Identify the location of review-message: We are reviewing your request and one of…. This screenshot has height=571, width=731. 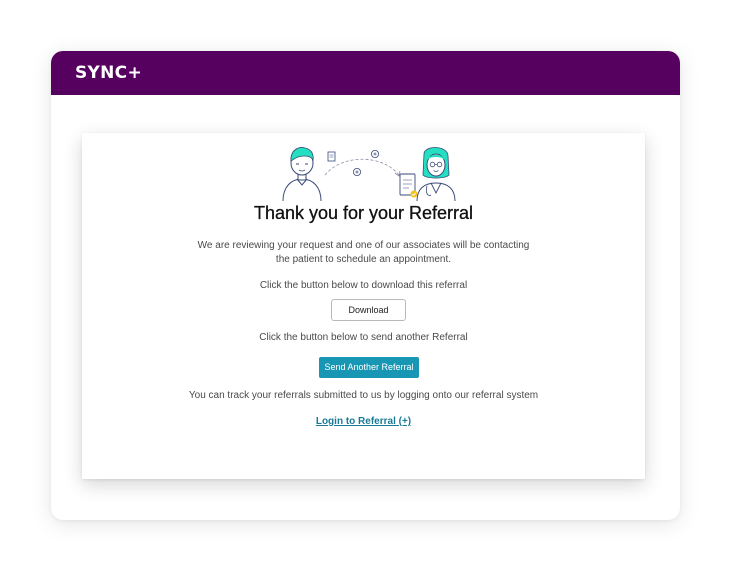
(363, 253).